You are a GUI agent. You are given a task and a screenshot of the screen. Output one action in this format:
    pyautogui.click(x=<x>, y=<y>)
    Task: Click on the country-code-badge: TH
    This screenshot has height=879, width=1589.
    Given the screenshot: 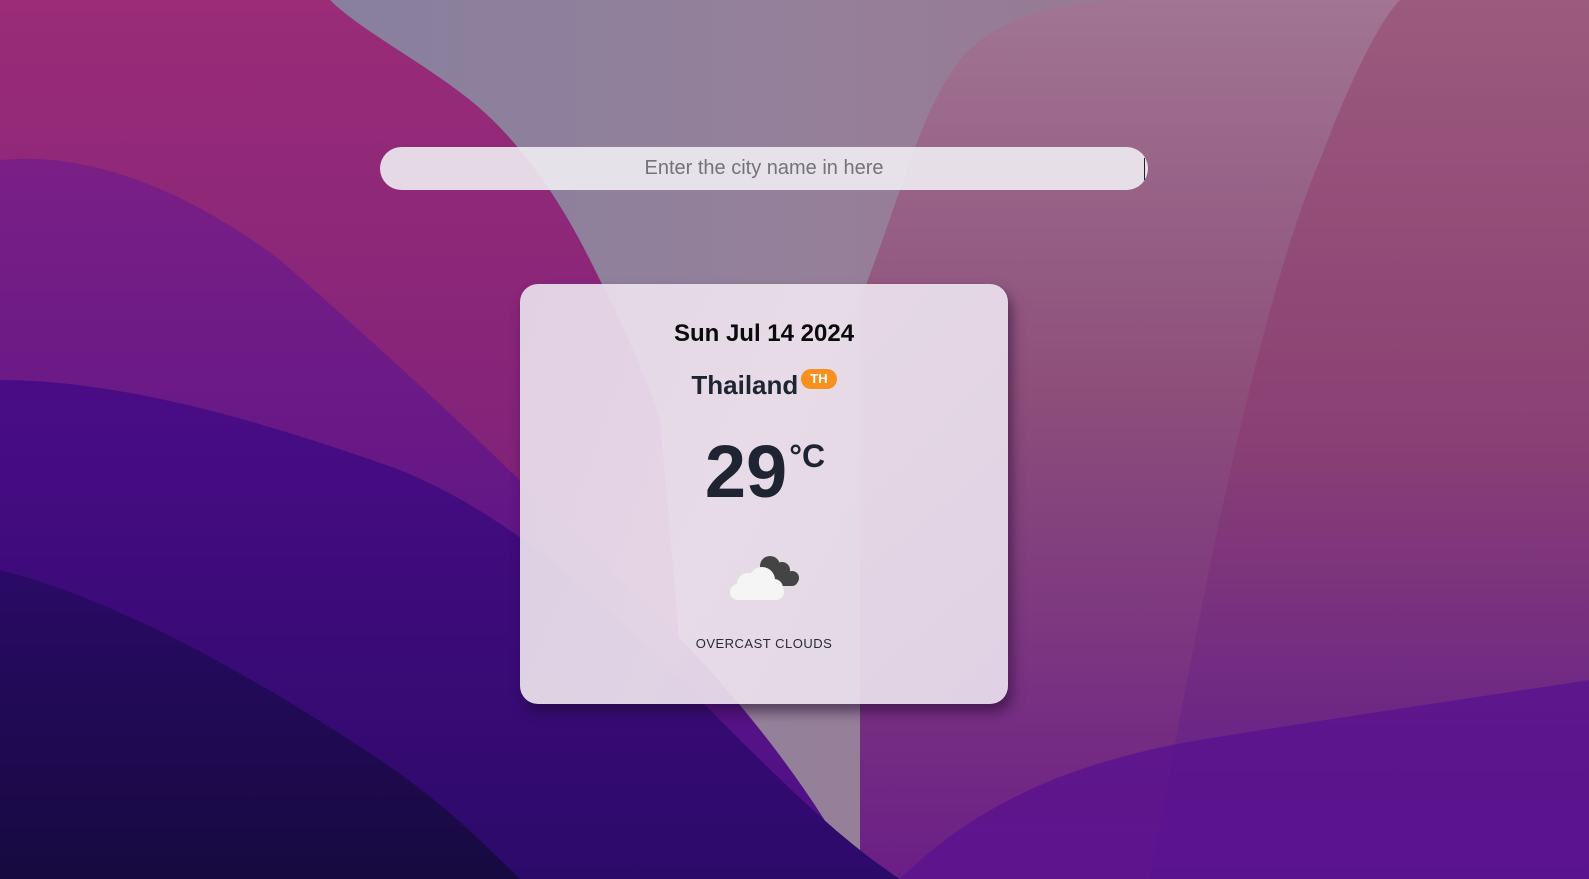 What is the action you would take?
    pyautogui.click(x=819, y=379)
    